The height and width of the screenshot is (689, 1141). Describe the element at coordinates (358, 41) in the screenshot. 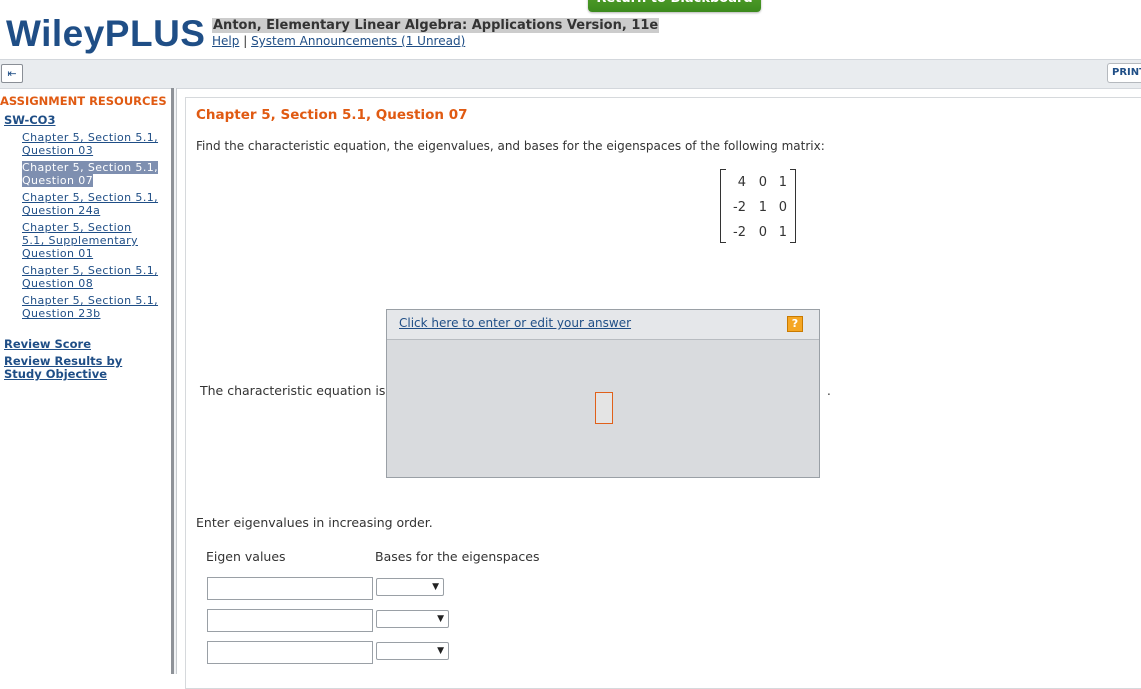

I see `system-announcements-link: System Announcements (1 Unread)` at that location.